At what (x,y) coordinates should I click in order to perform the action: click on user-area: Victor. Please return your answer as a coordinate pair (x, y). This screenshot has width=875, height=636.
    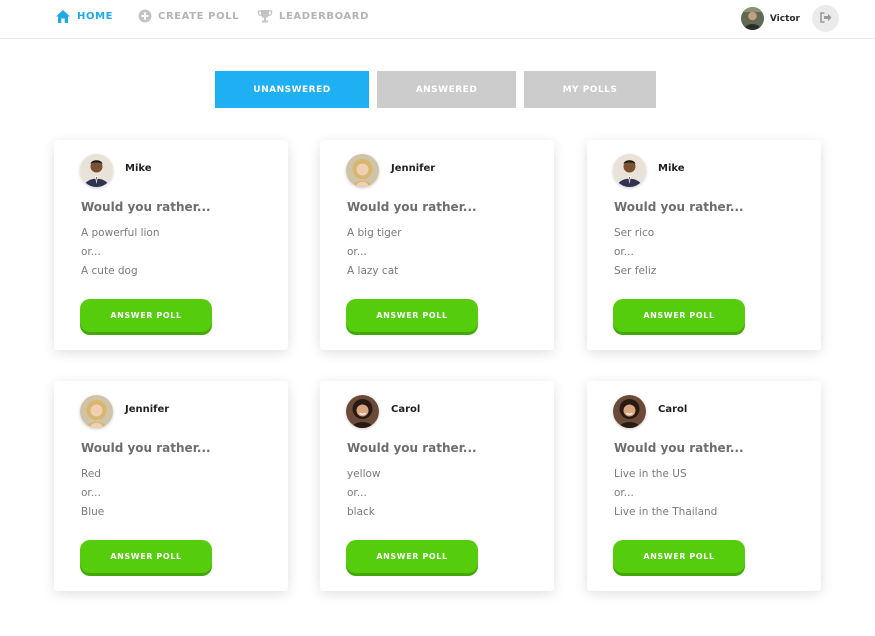
    Looking at the image, I should click on (789, 18).